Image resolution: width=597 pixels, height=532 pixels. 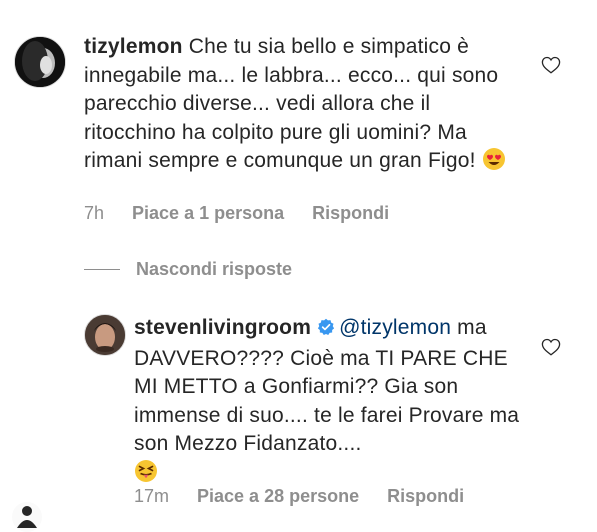 I want to click on hide-replies-button: Nascondi risposte, so click(x=188, y=269).